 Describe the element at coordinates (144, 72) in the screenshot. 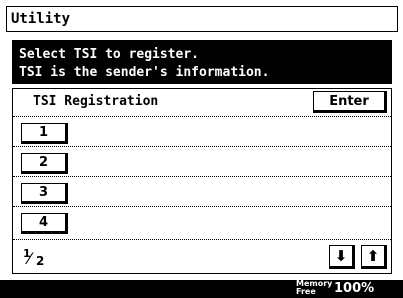

I see `instruction-line-2: TSI is the sender's information.` at that location.